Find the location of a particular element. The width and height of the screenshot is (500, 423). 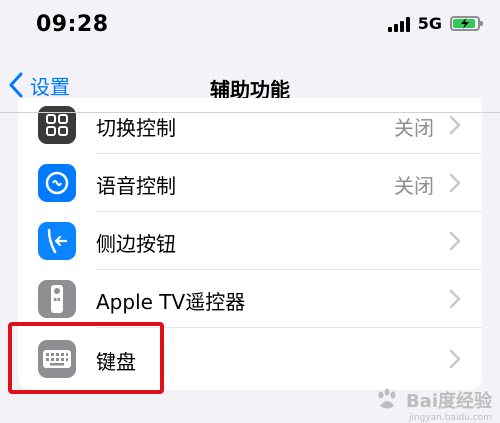

highlight-box is located at coordinates (86, 358).